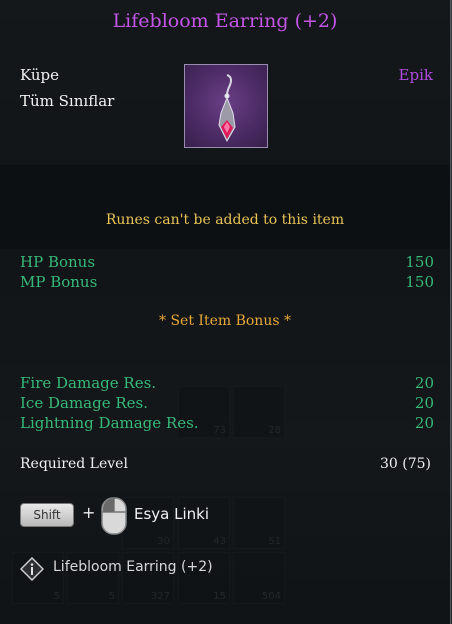 The width and height of the screenshot is (452, 624). What do you see at coordinates (225, 207) in the screenshot?
I see `tooltip-divider-band` at bounding box center [225, 207].